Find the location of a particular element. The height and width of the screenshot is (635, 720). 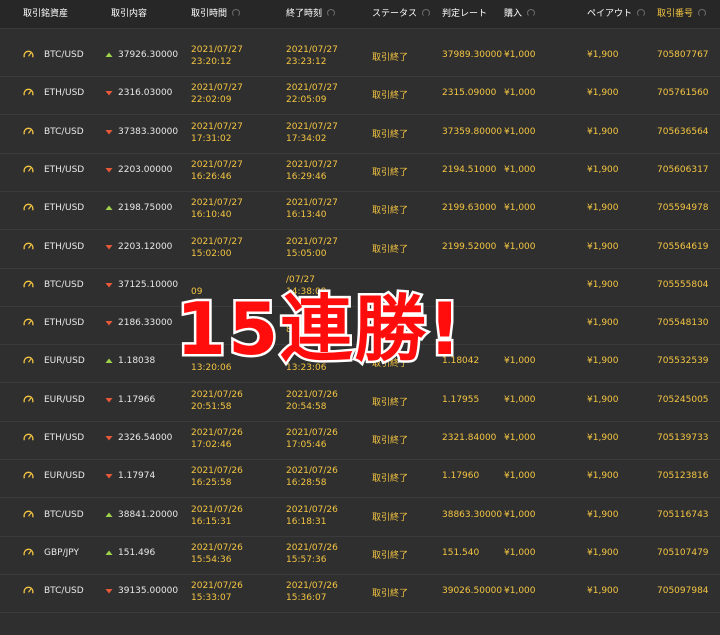

entry-rate: 1.18038 is located at coordinates (137, 361).